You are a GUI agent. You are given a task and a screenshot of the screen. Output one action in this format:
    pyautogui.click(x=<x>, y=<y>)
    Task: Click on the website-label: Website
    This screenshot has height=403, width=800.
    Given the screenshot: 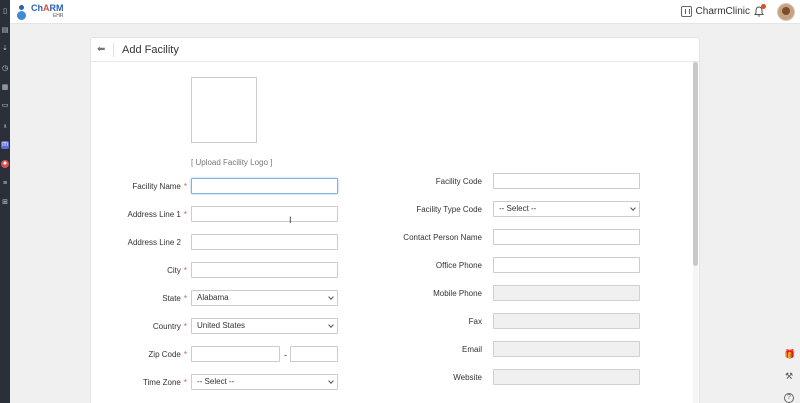 What is the action you would take?
    pyautogui.click(x=467, y=377)
    